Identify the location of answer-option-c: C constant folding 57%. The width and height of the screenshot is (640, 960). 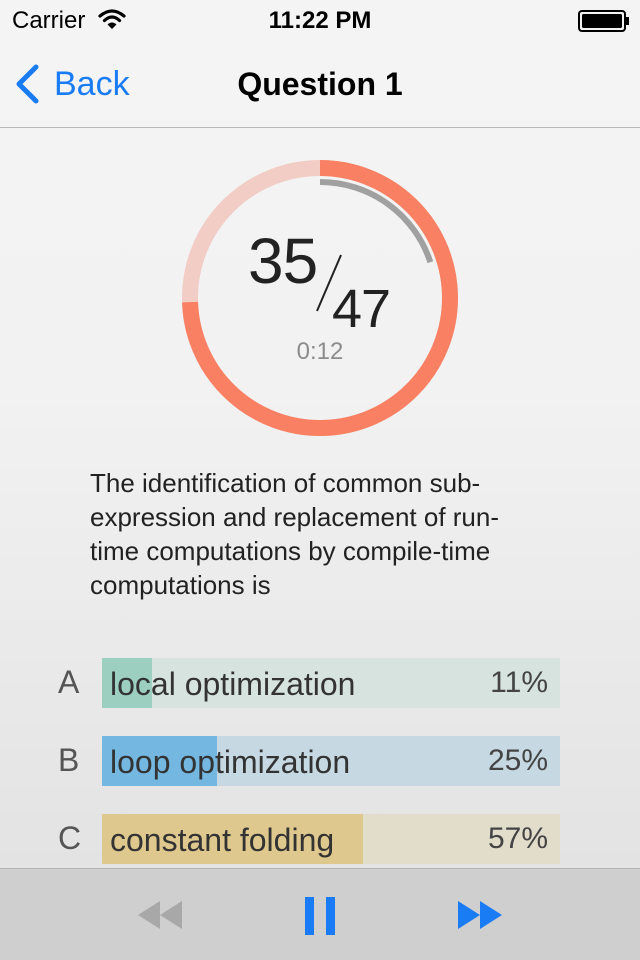
(310, 840).